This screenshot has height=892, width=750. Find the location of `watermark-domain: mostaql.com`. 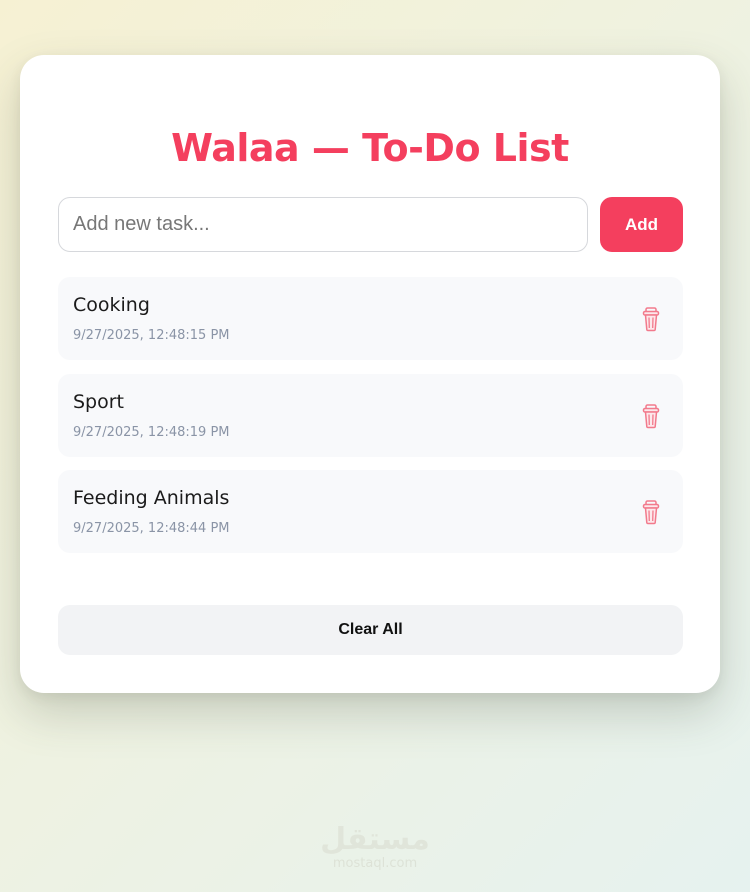

watermark-domain: mostaql.com is located at coordinates (375, 863).